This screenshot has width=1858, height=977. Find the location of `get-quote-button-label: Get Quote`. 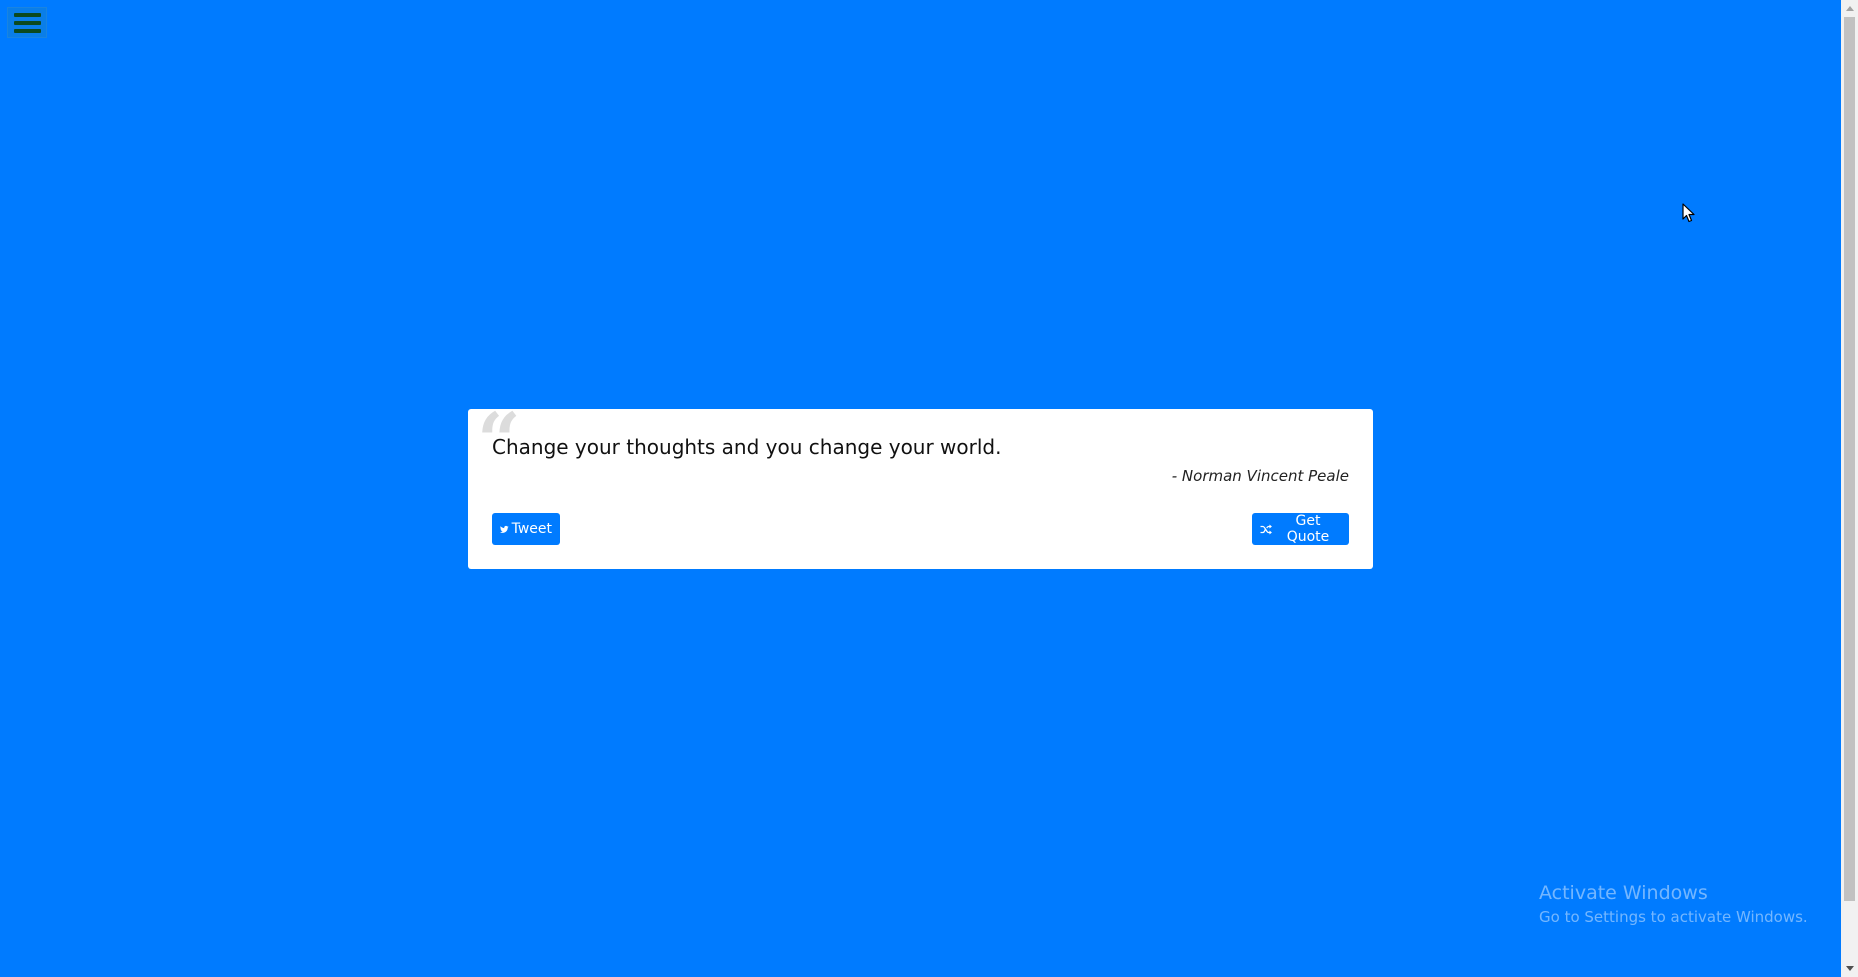

get-quote-button-label: Get Quote is located at coordinates (1308, 529).